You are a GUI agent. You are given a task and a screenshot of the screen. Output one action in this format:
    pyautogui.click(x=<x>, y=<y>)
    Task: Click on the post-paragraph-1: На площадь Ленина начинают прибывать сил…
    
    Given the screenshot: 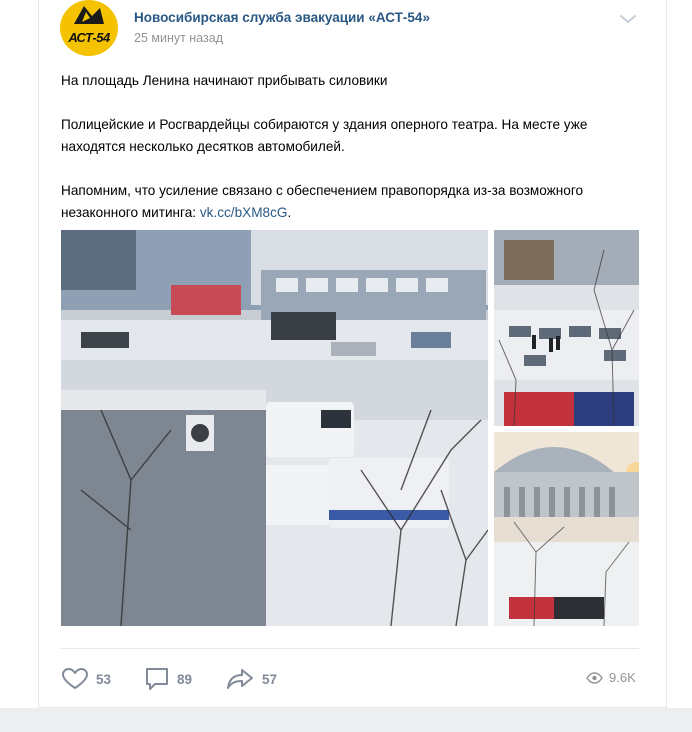 What is the action you would take?
    pyautogui.click(x=224, y=80)
    